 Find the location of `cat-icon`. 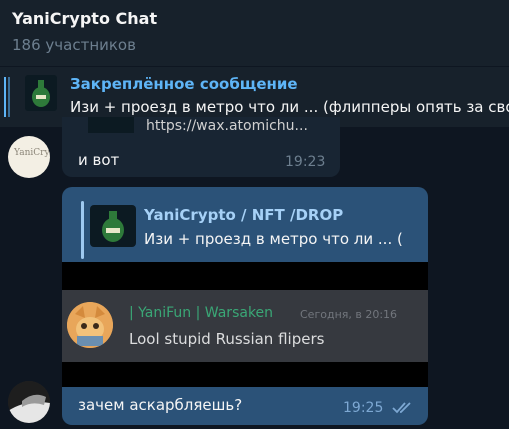

cat-icon is located at coordinates (90, 325).